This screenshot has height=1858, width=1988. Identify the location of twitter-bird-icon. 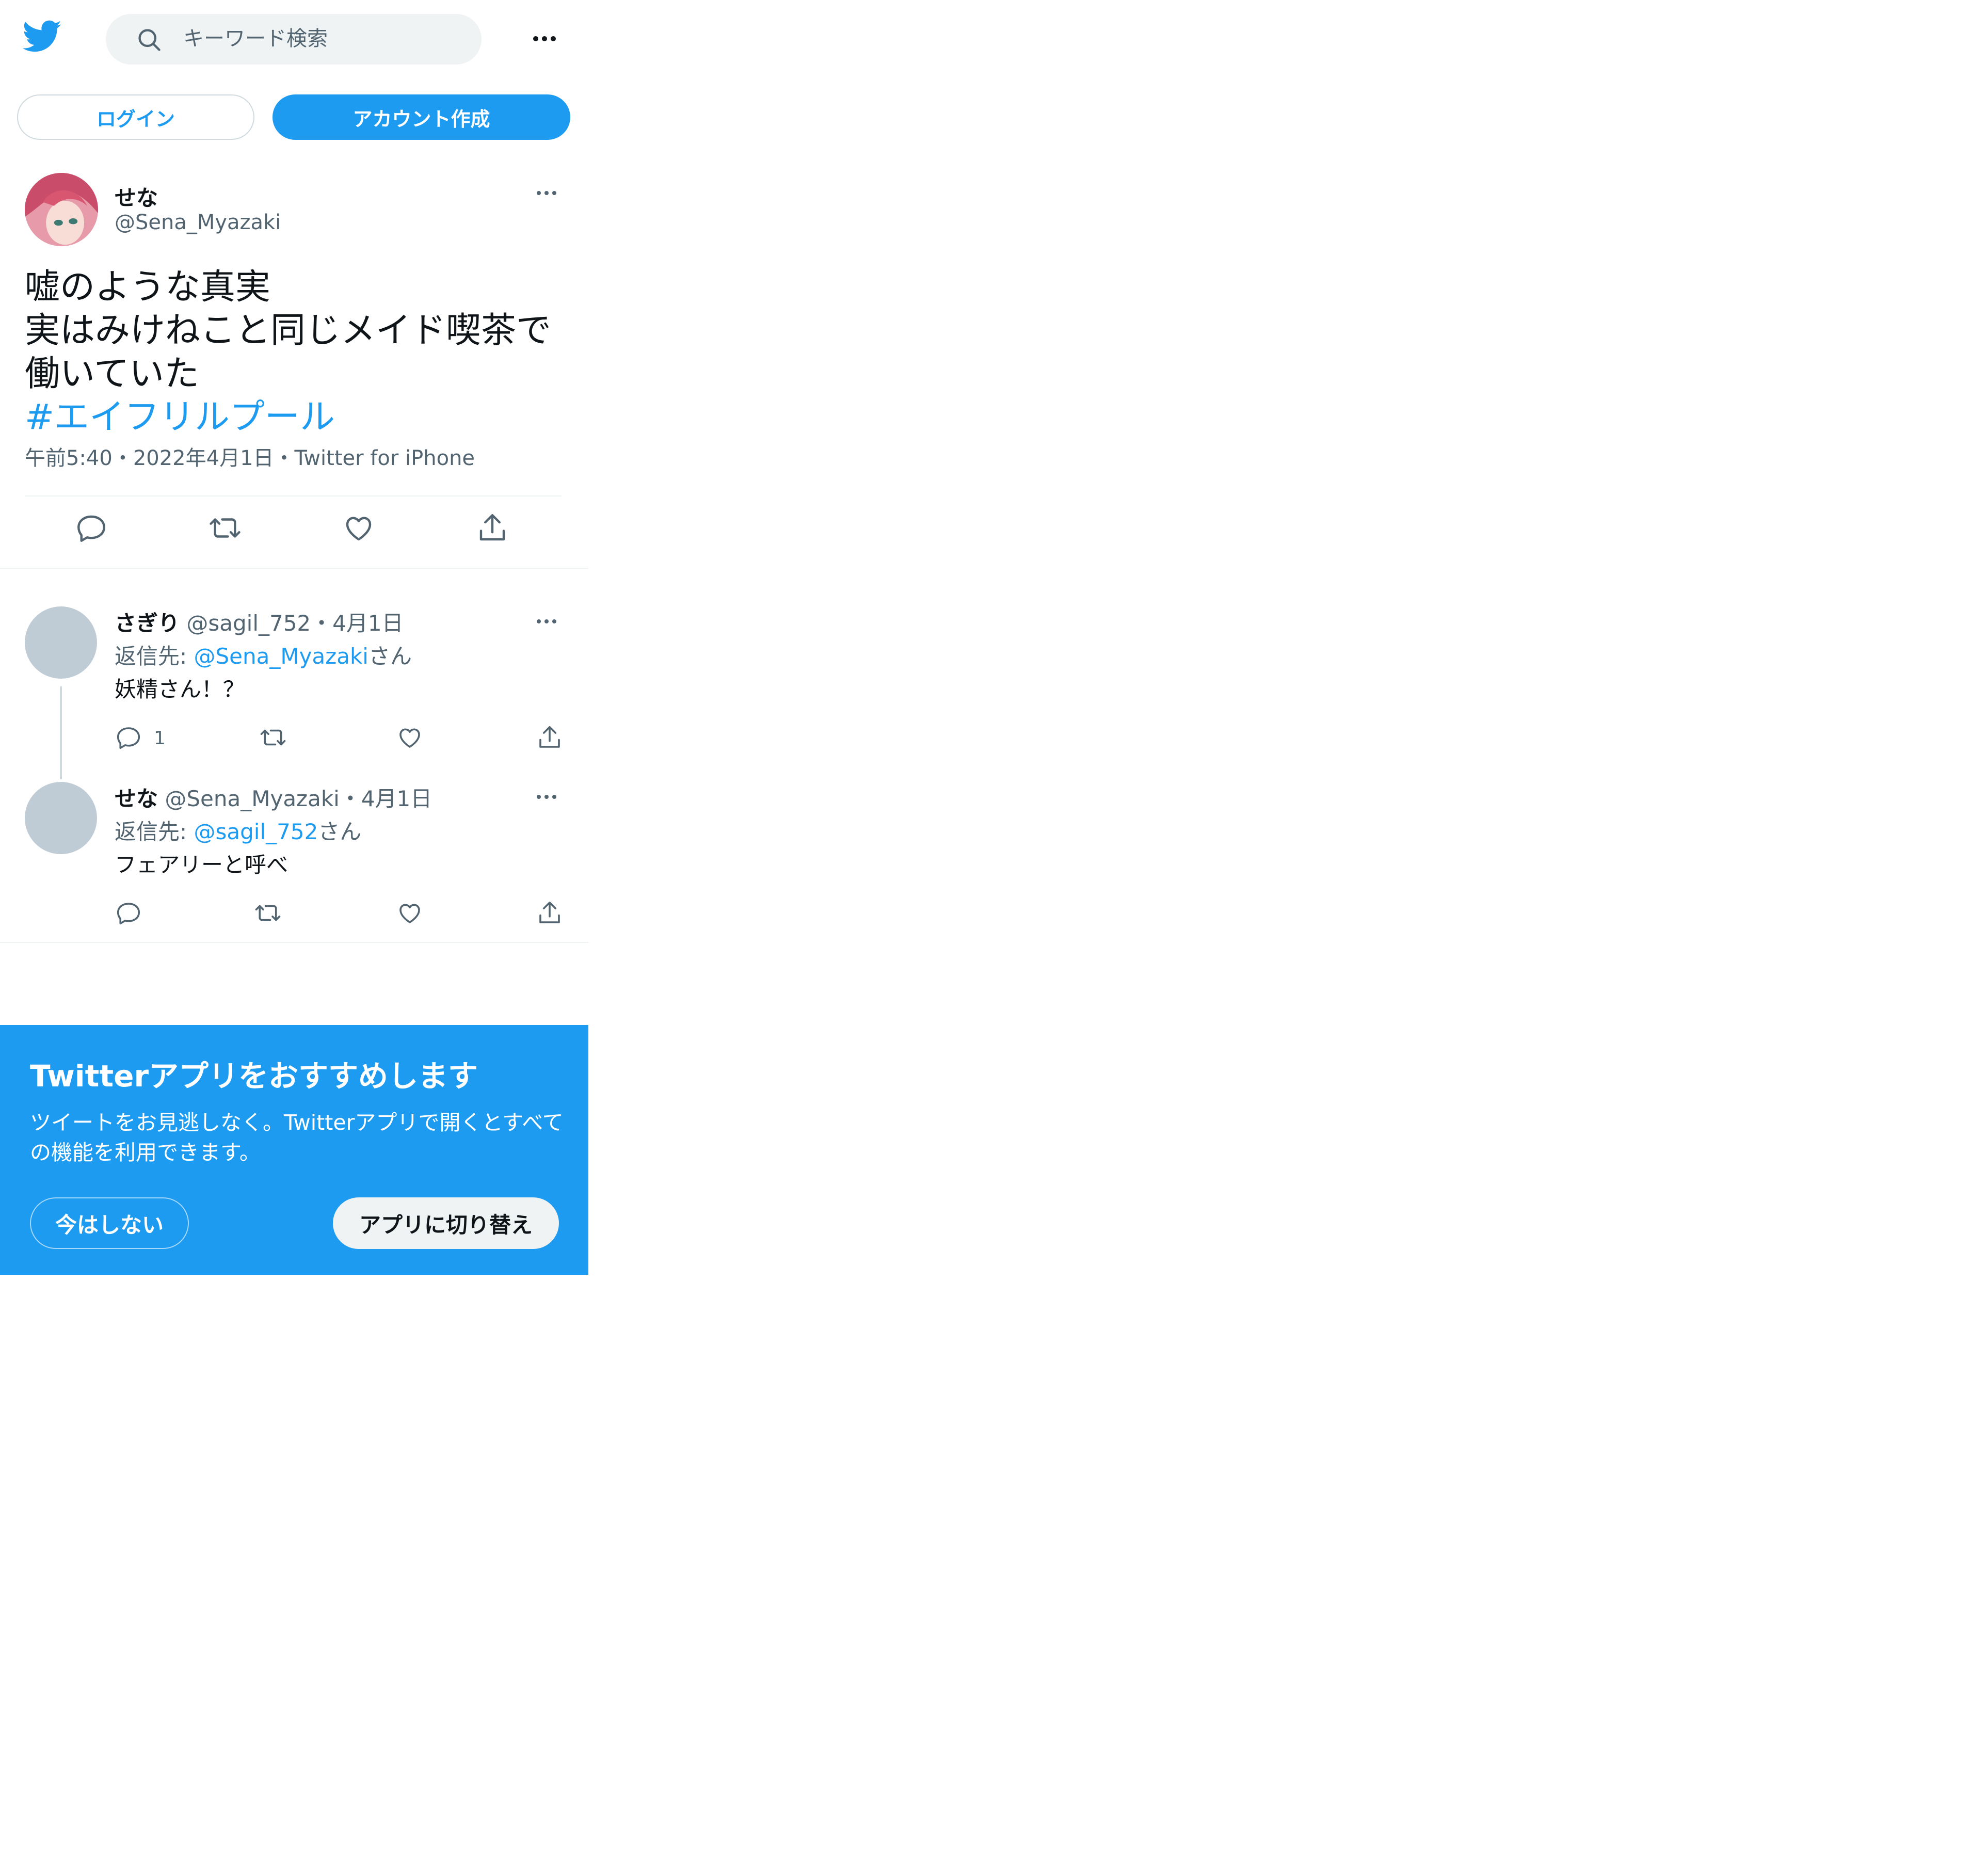
(42, 37).